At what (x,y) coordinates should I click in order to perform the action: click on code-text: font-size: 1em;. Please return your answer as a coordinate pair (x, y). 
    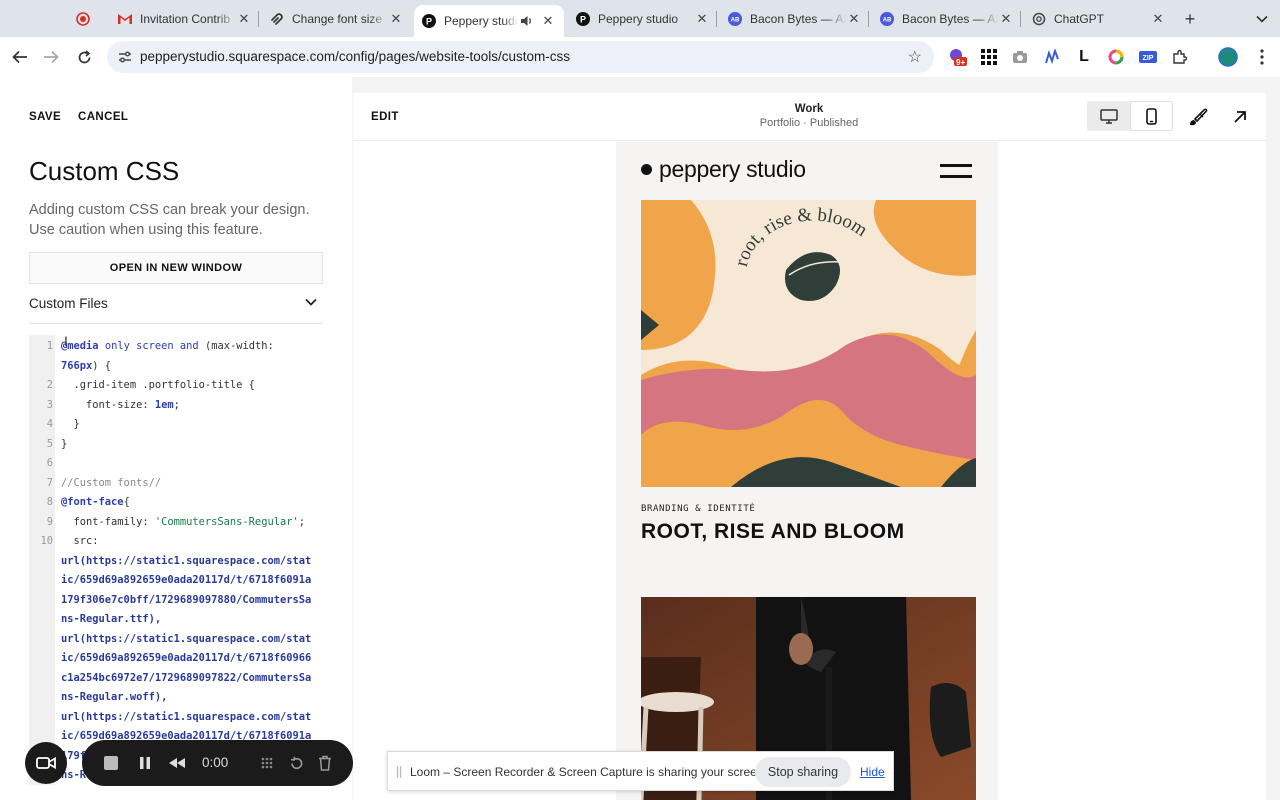
    Looking at the image, I should click on (120, 404).